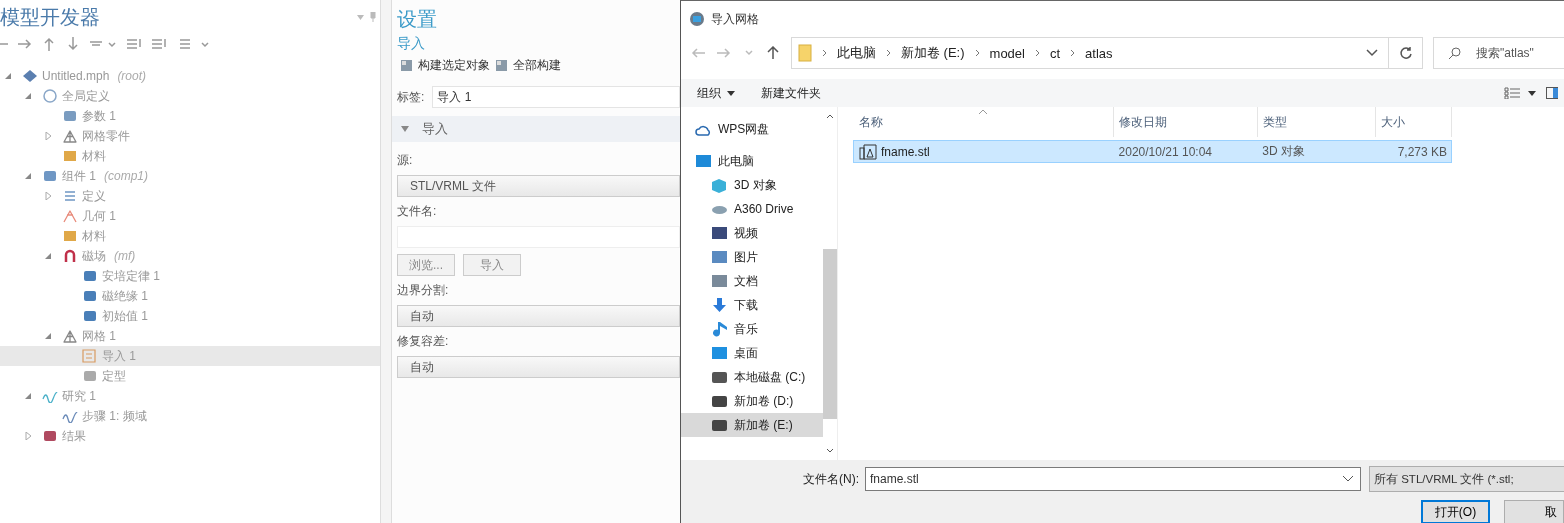  What do you see at coordinates (752, 425) in the screenshot?
I see `nav-item: 新加卷 (E:)` at bounding box center [752, 425].